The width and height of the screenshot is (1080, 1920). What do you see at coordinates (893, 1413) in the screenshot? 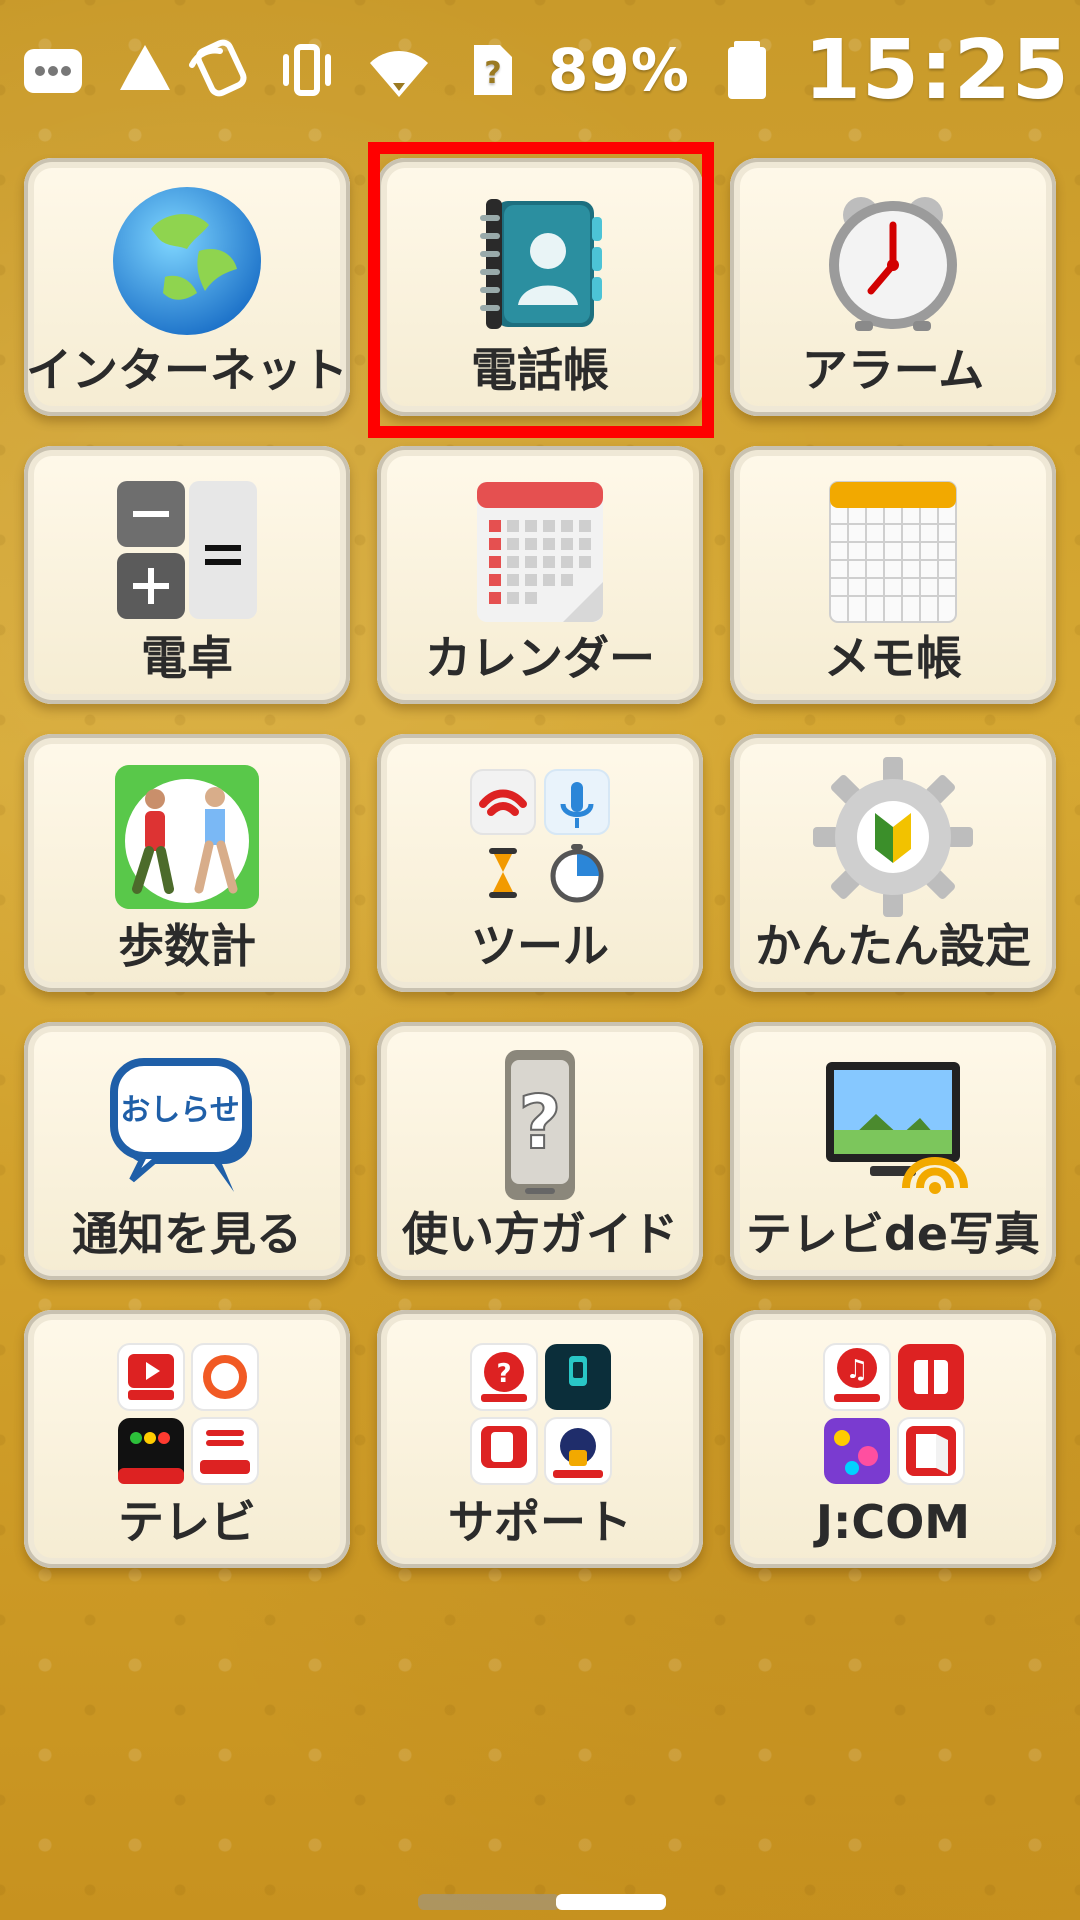
I see `jcom-folder-icon: ♫` at bounding box center [893, 1413].